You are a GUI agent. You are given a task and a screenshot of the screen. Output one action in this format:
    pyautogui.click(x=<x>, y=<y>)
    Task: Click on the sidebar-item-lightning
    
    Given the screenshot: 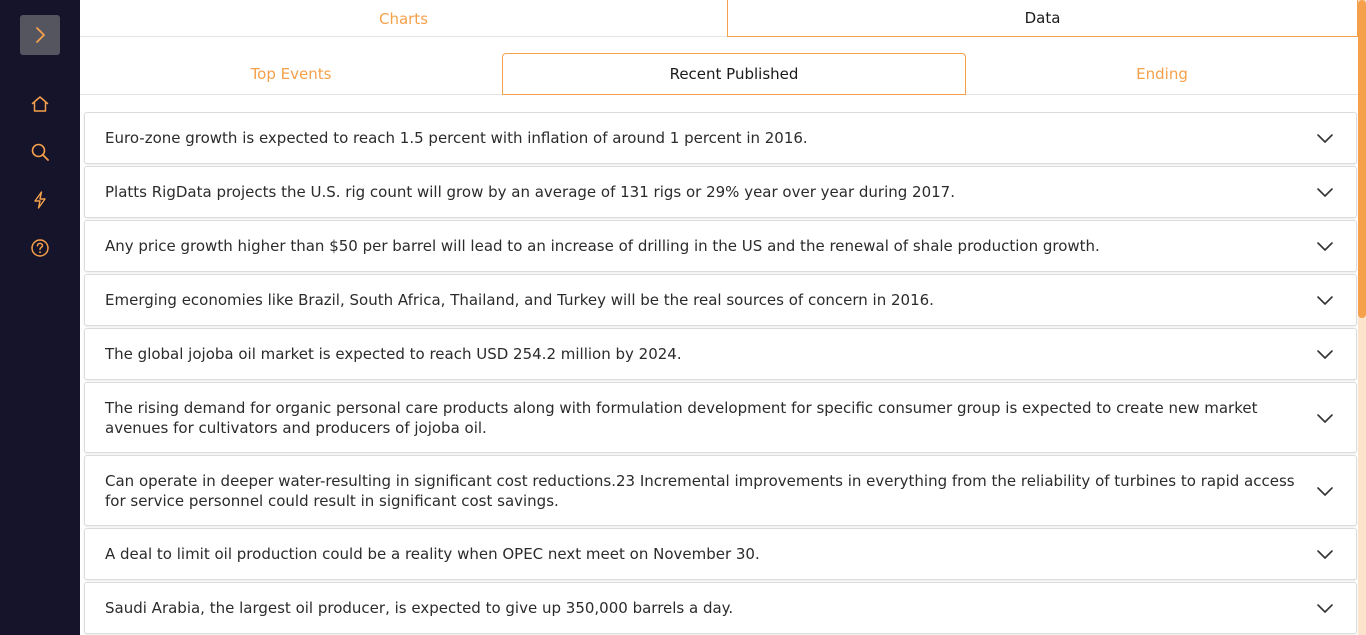 What is the action you would take?
    pyautogui.click(x=40, y=200)
    